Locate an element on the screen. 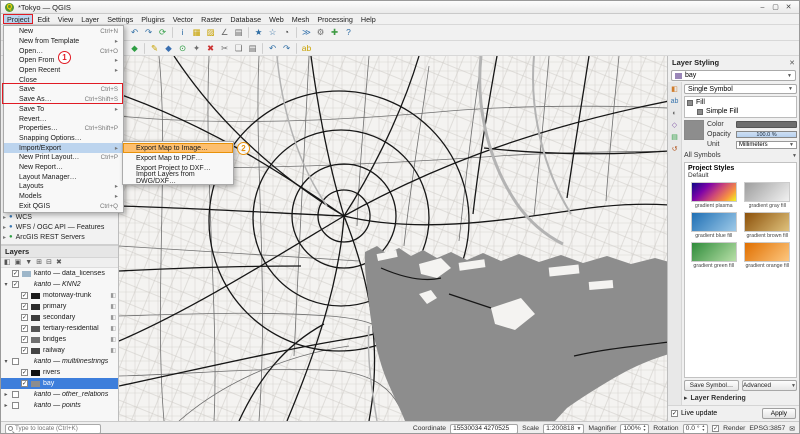  styling-layer-select: bay ▼ is located at coordinates (733, 75).